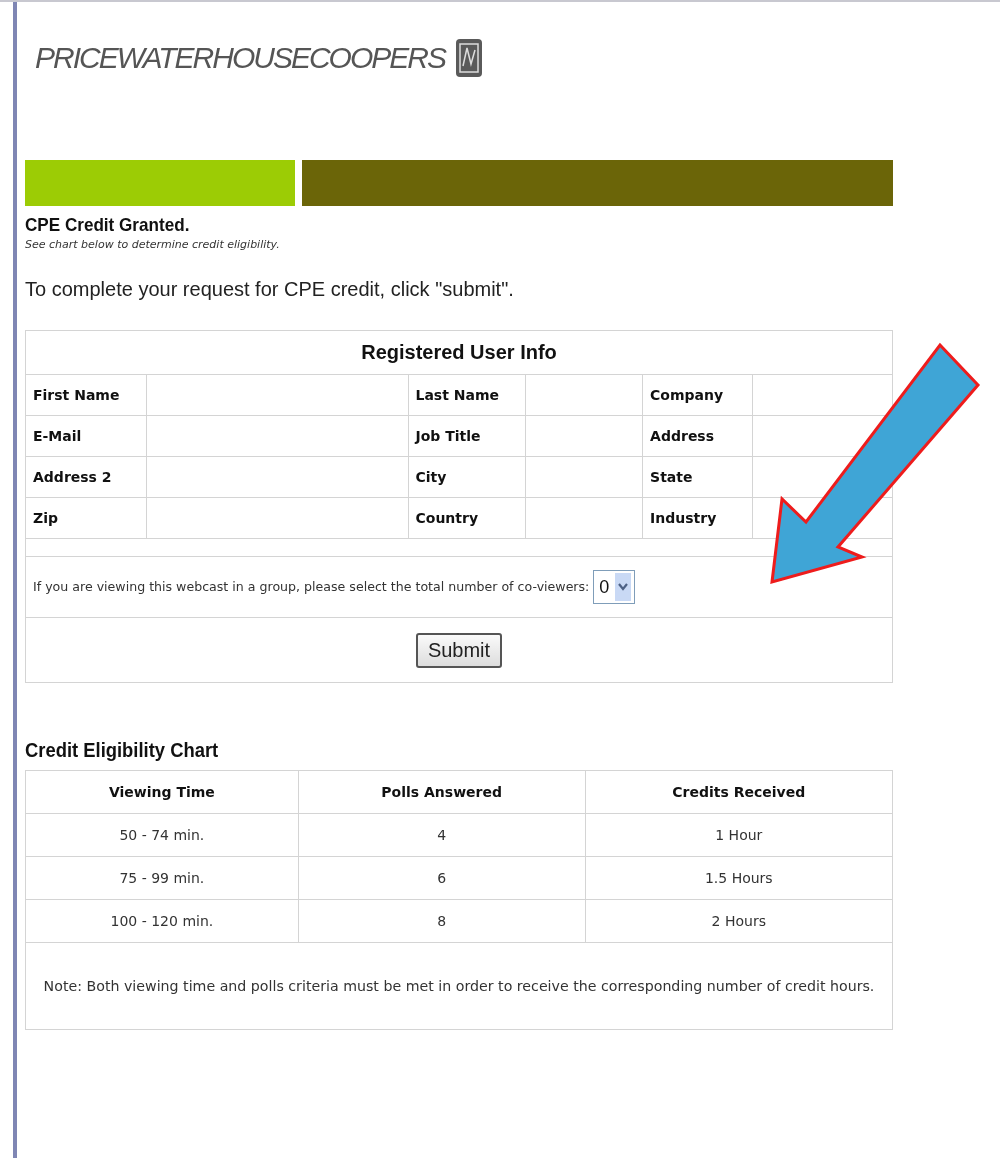 Image resolution: width=1000 pixels, height=1158 pixels. Describe the element at coordinates (270, 289) in the screenshot. I see `instruction-text: To complete your request for CPE credit, click "submit".` at that location.